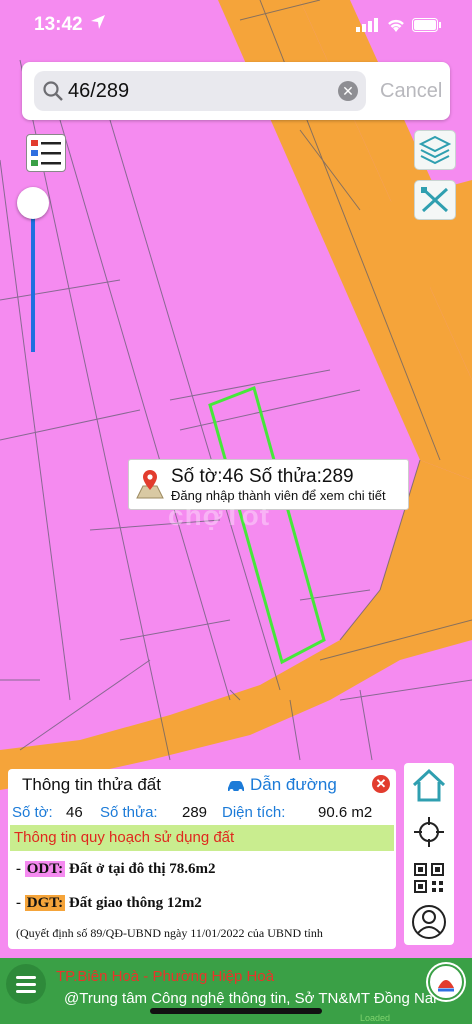 Image resolution: width=472 pixels, height=1024 pixels. I want to click on location-label: TP.Biên Hoà - Phường Hiệp Hoà, so click(165, 976).